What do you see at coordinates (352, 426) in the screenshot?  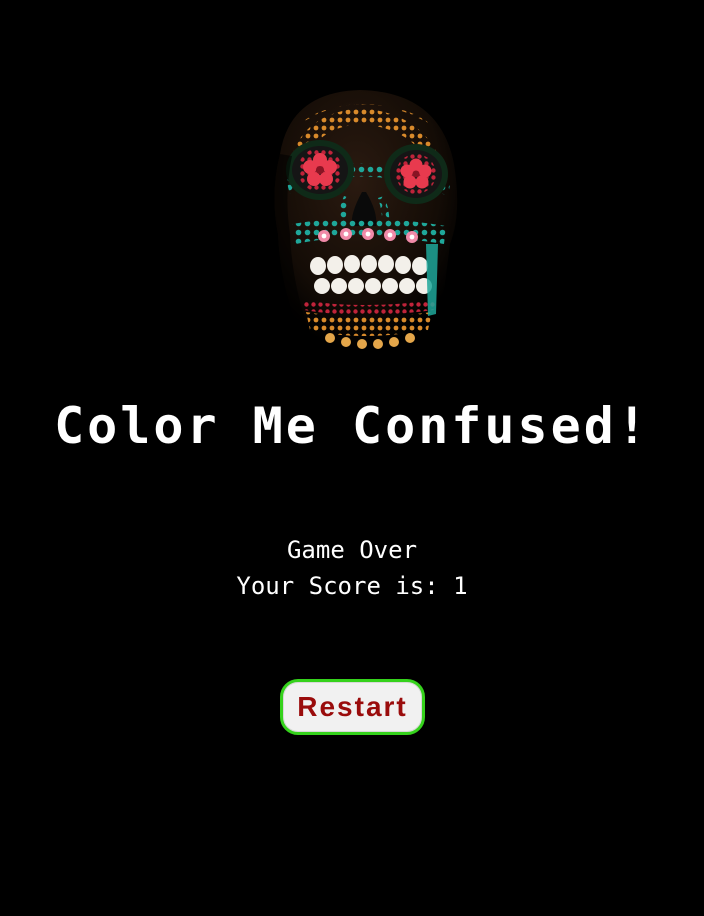 I see `game-title: Color Me Confused!` at bounding box center [352, 426].